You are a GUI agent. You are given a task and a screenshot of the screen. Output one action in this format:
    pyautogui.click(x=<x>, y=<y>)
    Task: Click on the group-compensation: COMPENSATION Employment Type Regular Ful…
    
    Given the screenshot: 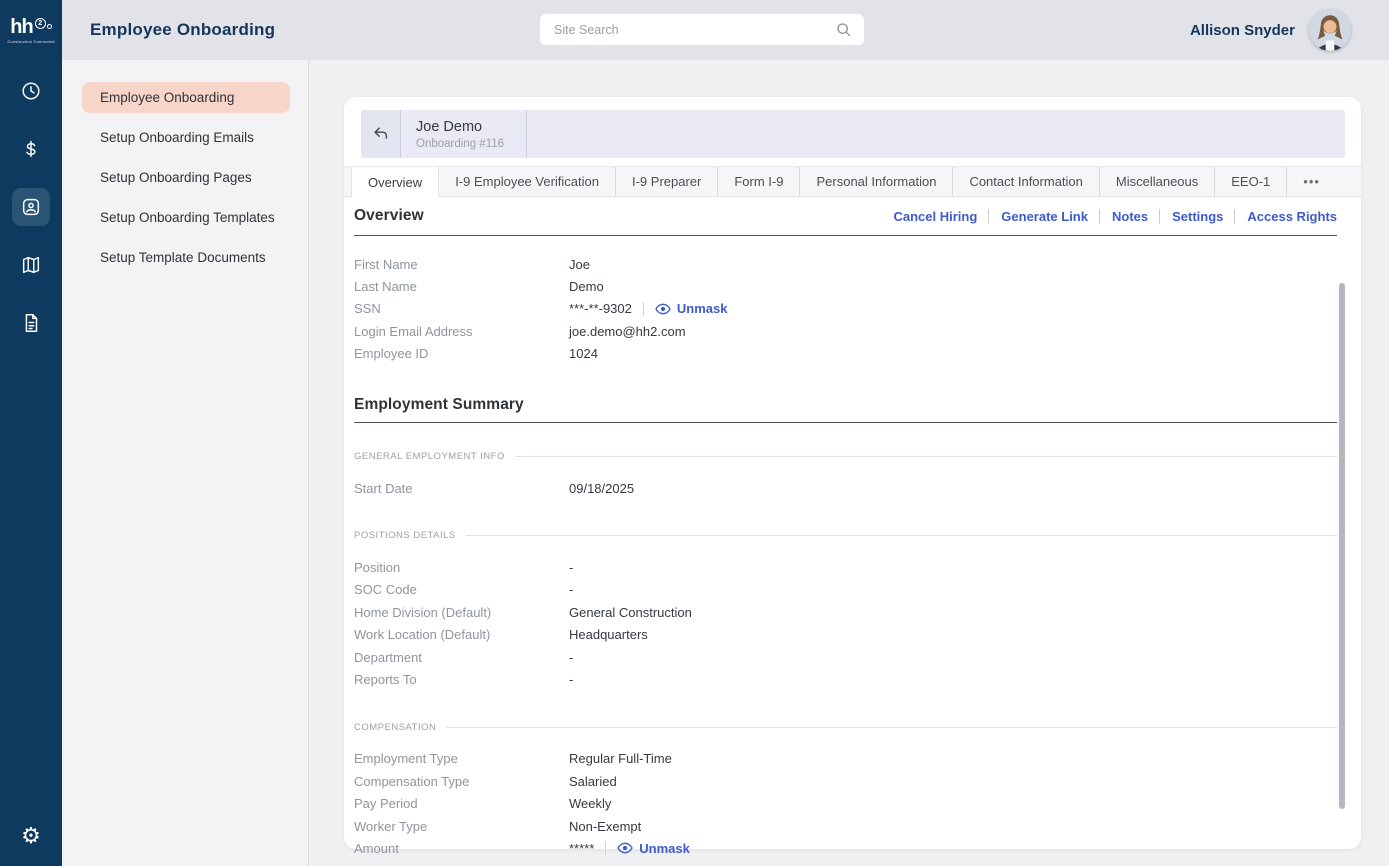 What is the action you would take?
    pyautogui.click(x=845, y=791)
    